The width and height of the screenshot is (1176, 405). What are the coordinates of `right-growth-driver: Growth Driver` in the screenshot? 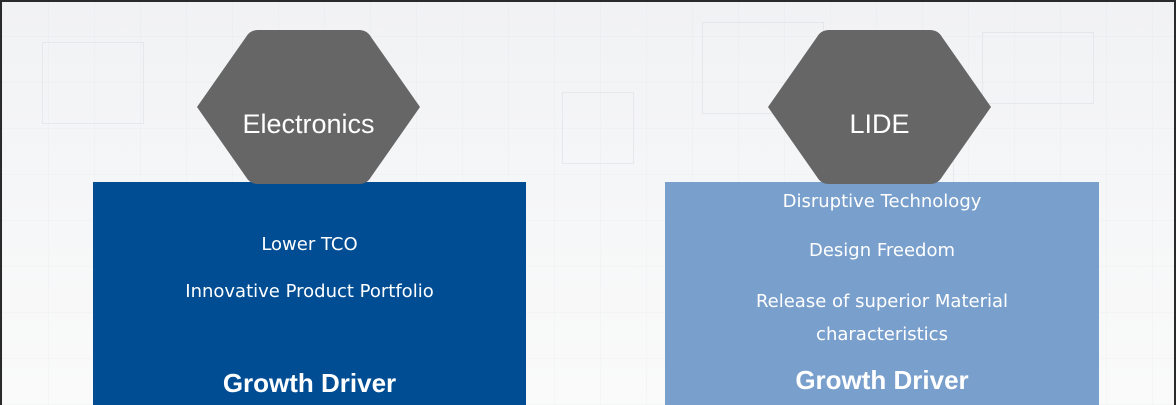 It's located at (882, 380).